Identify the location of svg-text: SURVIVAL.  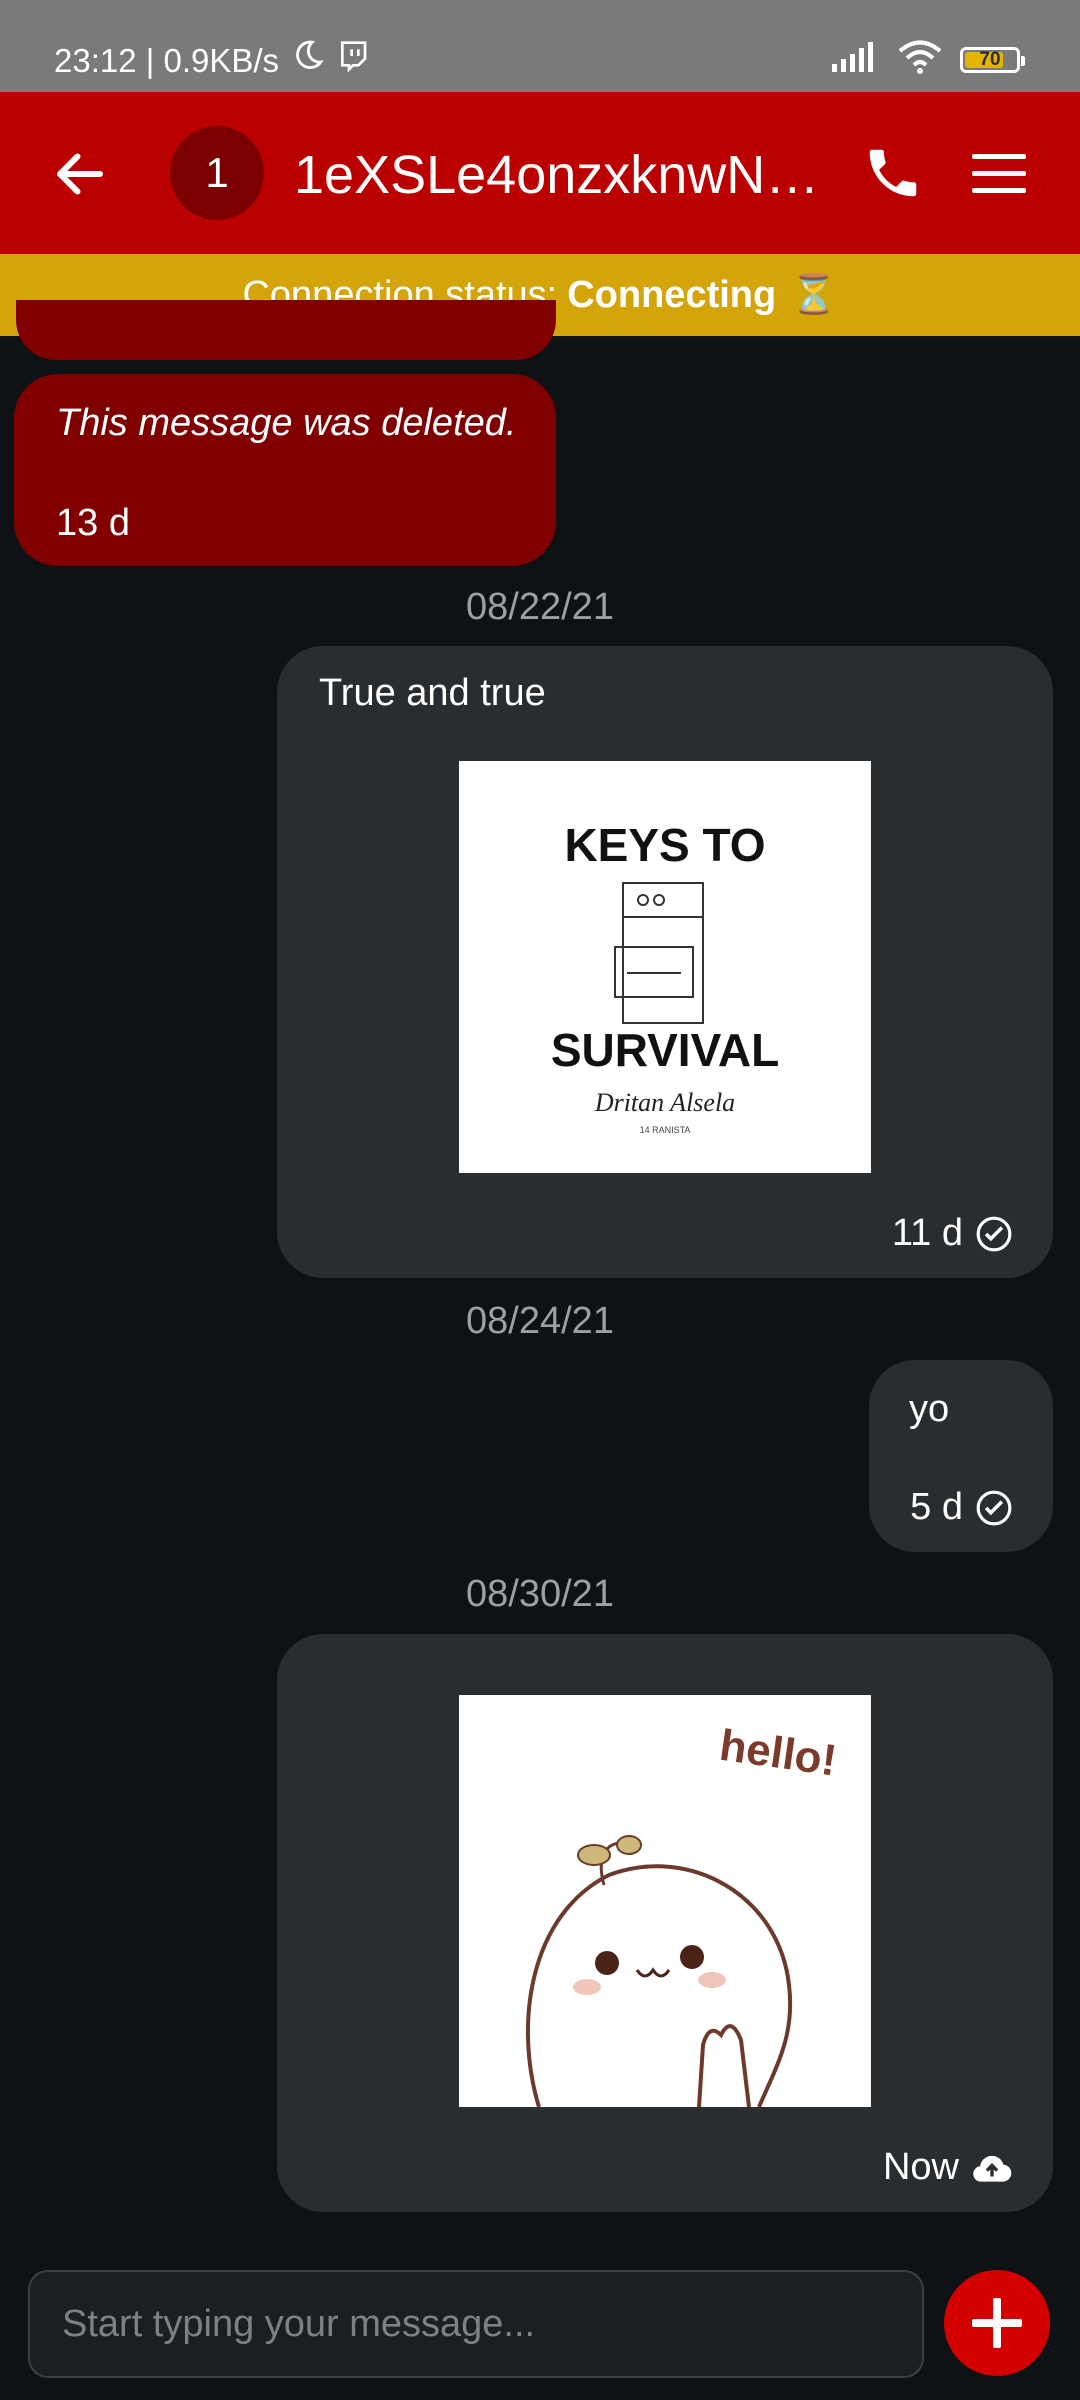
(665, 1050).